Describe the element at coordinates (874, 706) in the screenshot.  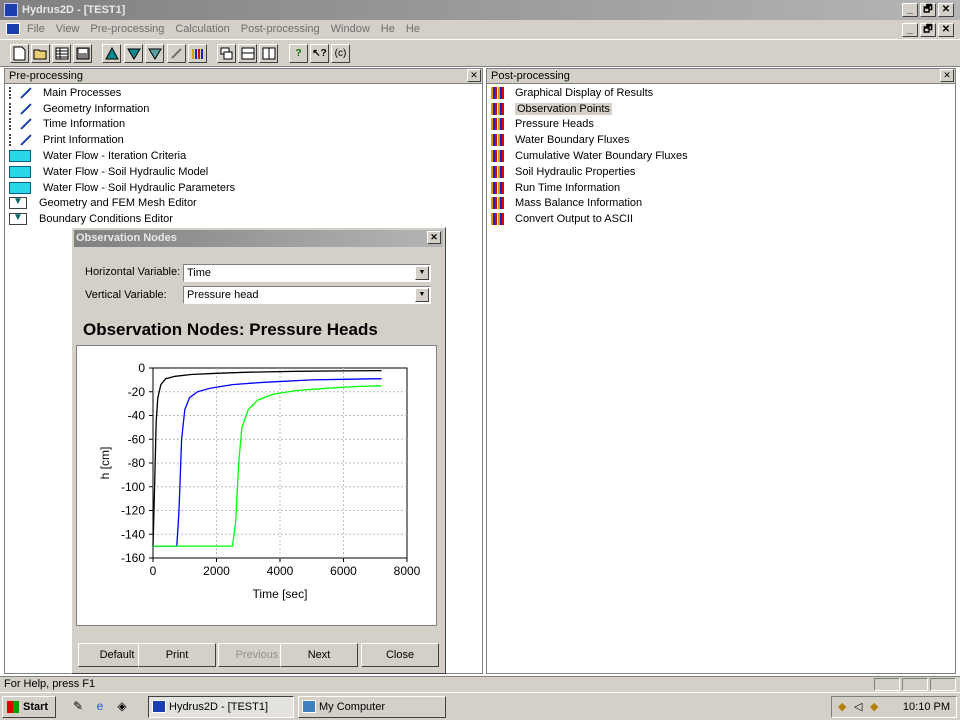
I see `tray-app-icon: ◆` at that location.